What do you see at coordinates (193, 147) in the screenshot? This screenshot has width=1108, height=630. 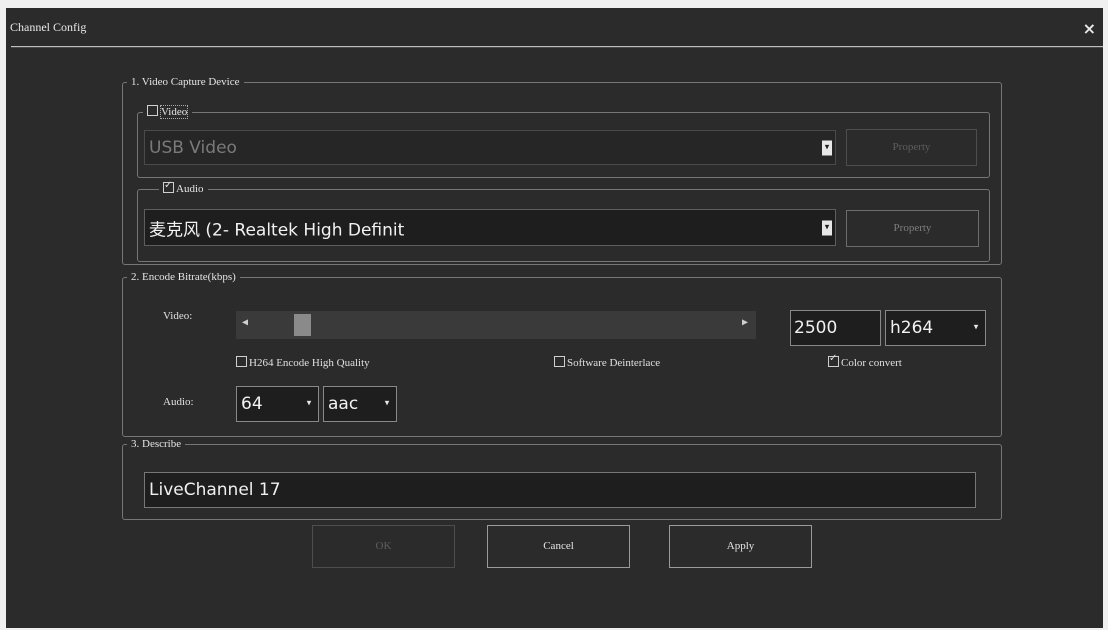 I see `video-device-value: USB Video` at bounding box center [193, 147].